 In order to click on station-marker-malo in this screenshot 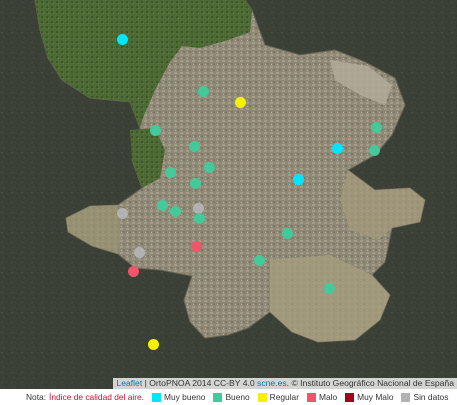, I will do `click(133, 271)`.